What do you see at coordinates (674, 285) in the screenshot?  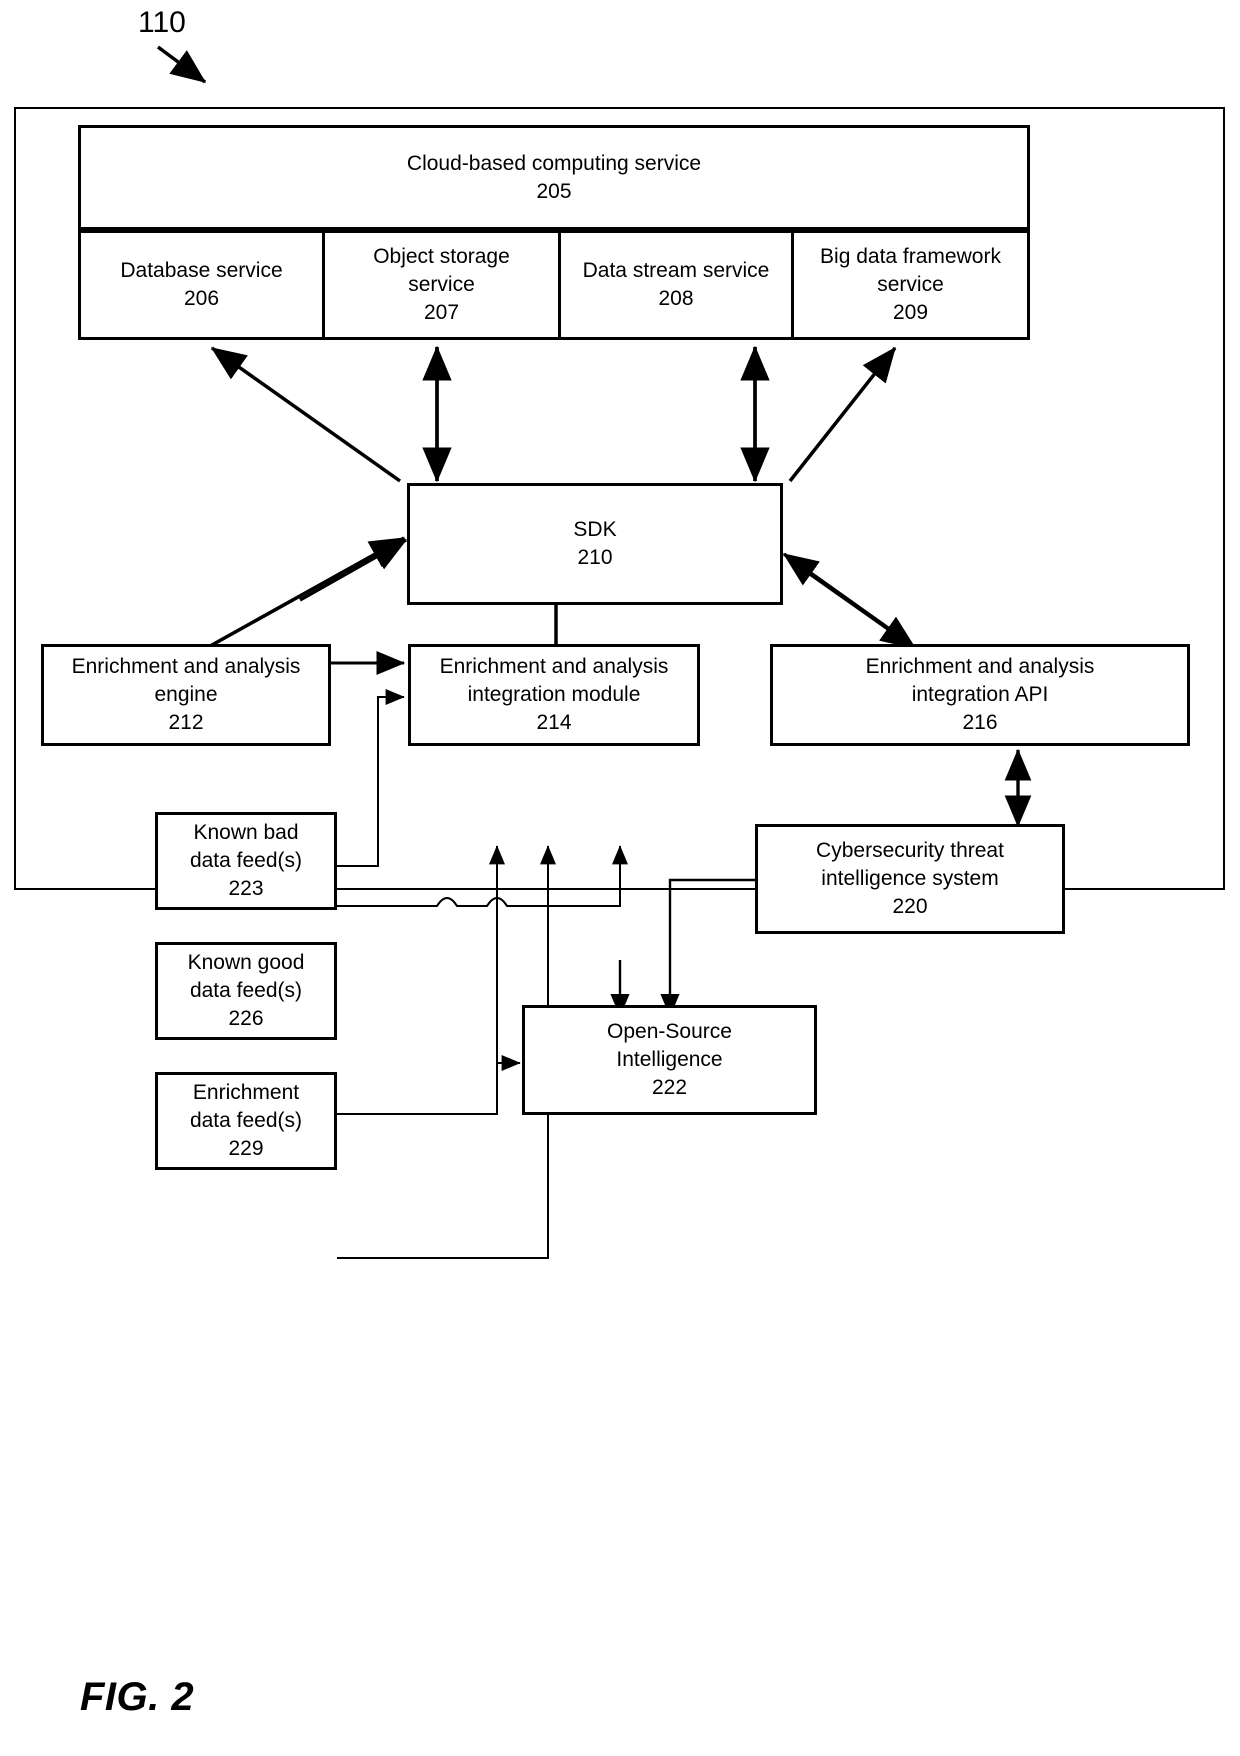 I see `data-stream-service-cell: Data stream service 208` at bounding box center [674, 285].